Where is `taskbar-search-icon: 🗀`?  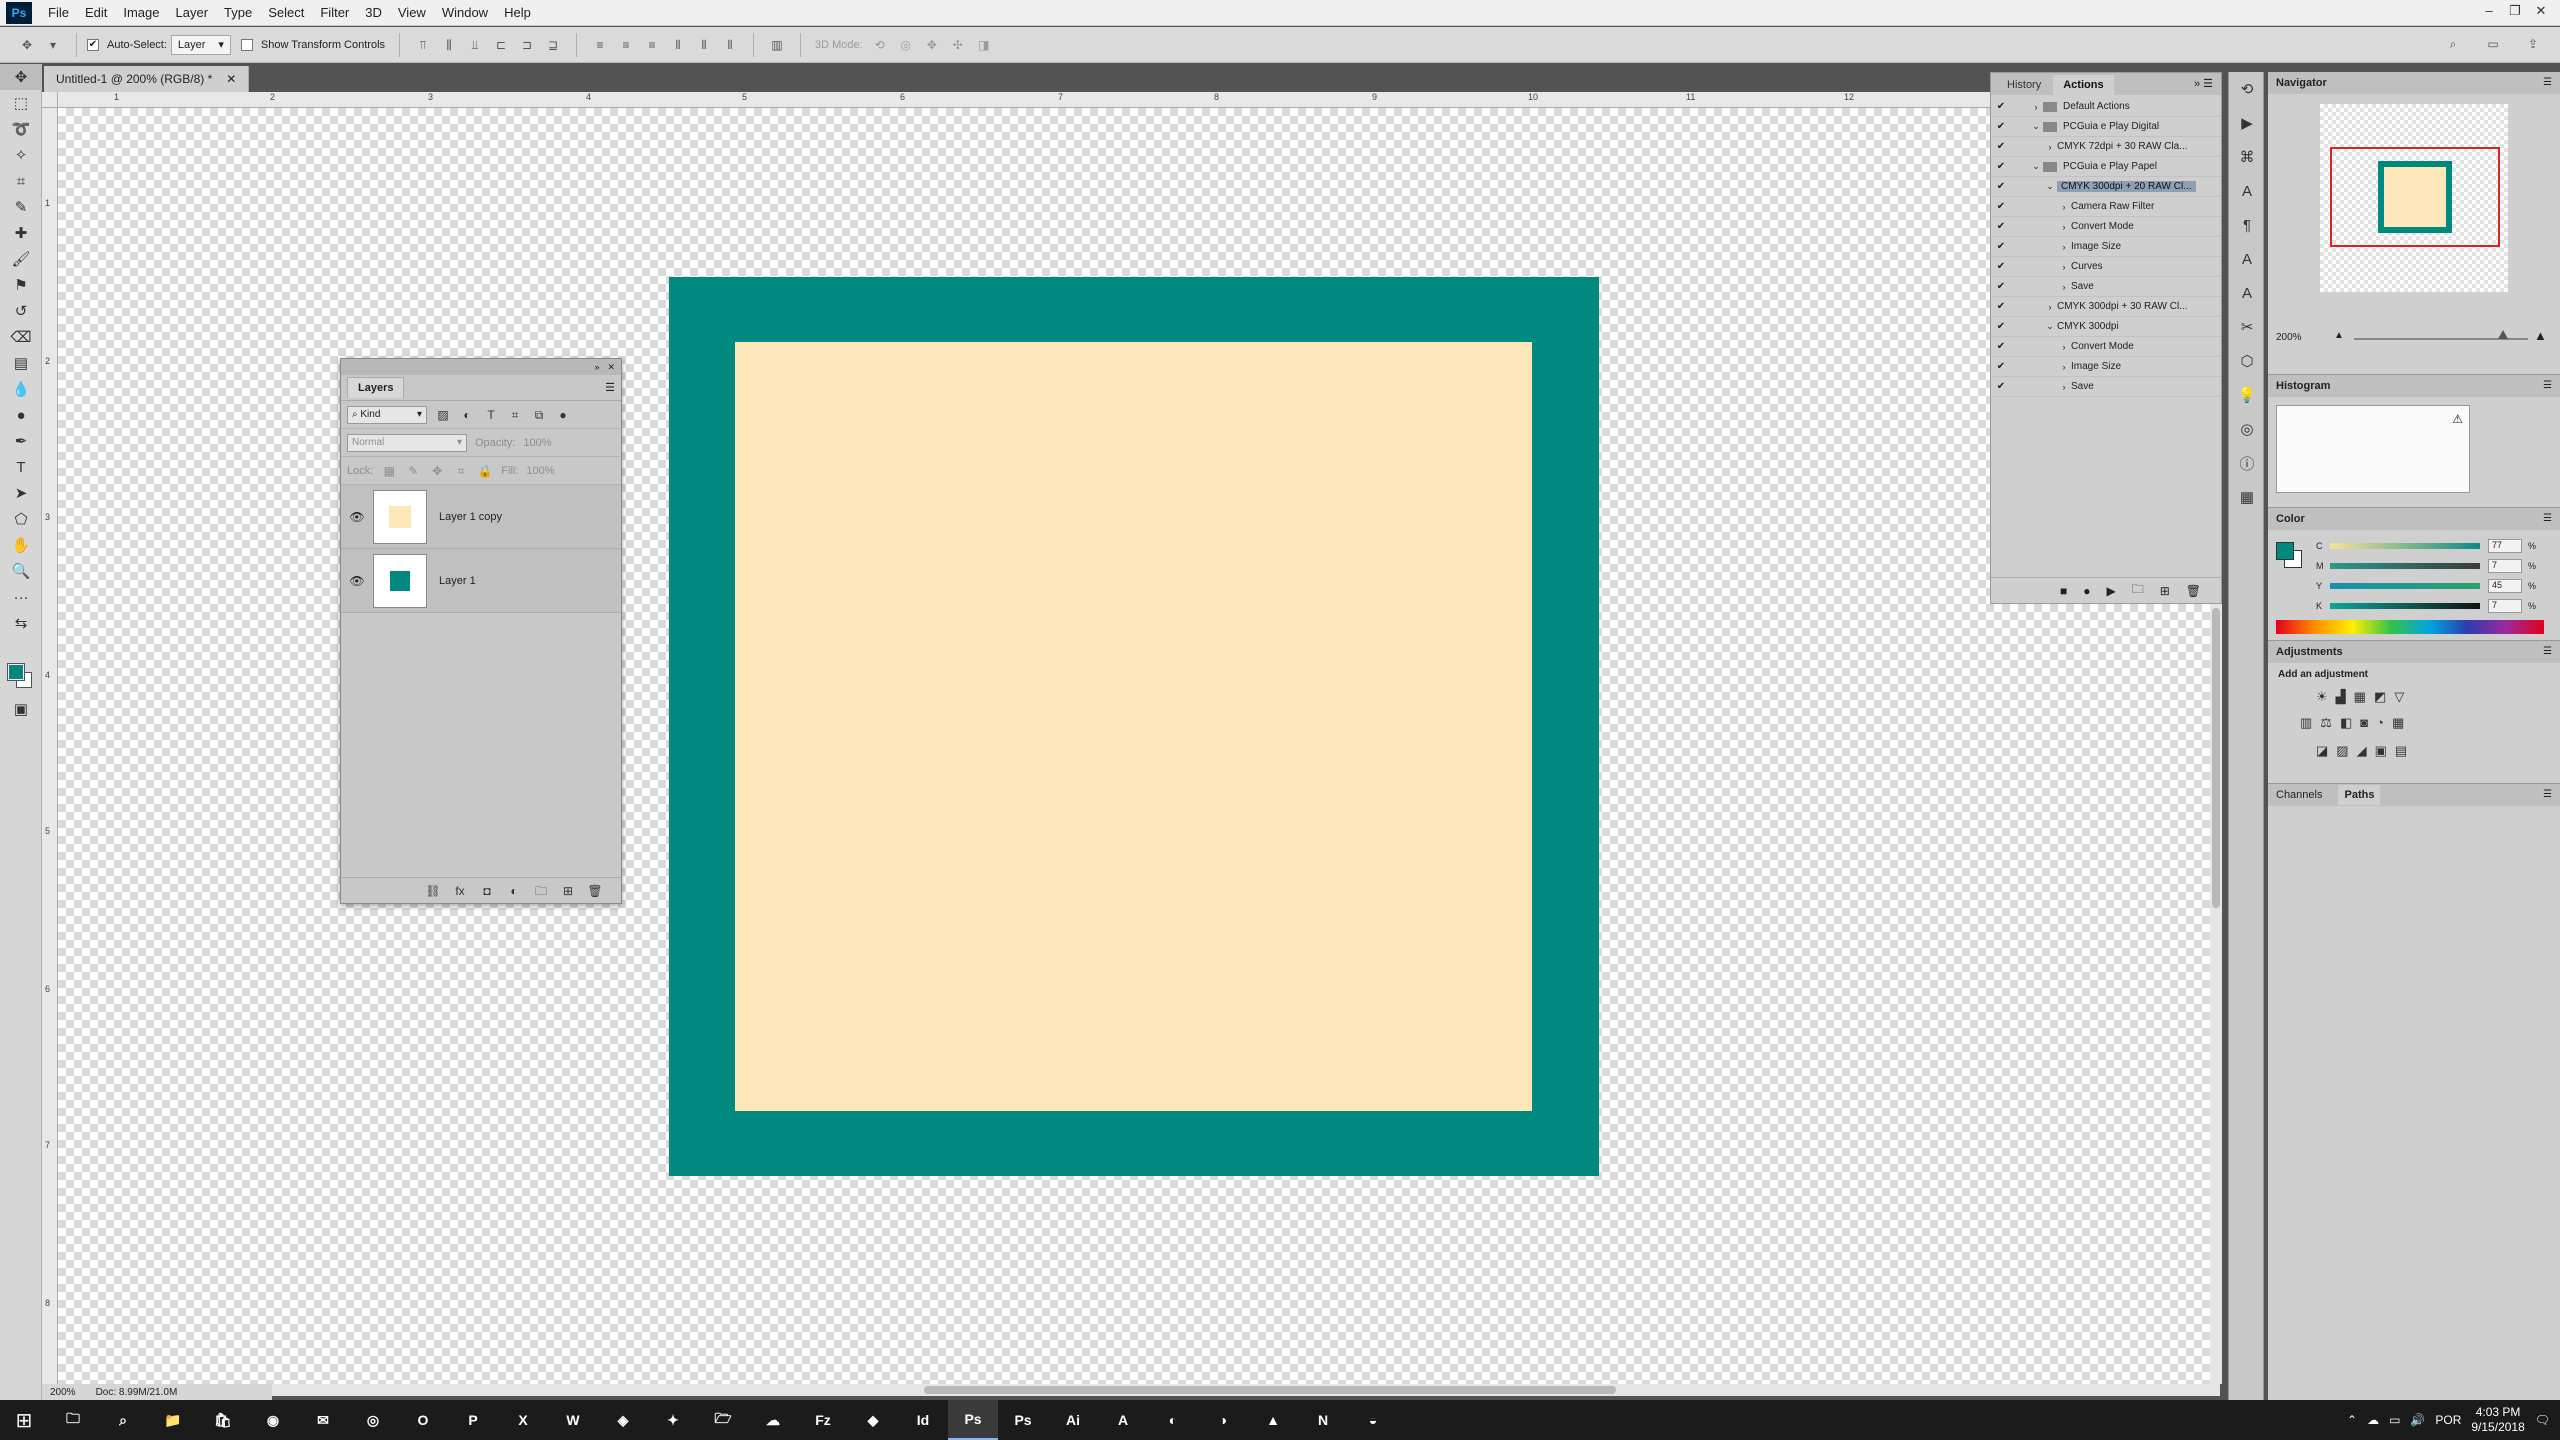
taskbar-search-icon: 🗀 is located at coordinates (73, 1420).